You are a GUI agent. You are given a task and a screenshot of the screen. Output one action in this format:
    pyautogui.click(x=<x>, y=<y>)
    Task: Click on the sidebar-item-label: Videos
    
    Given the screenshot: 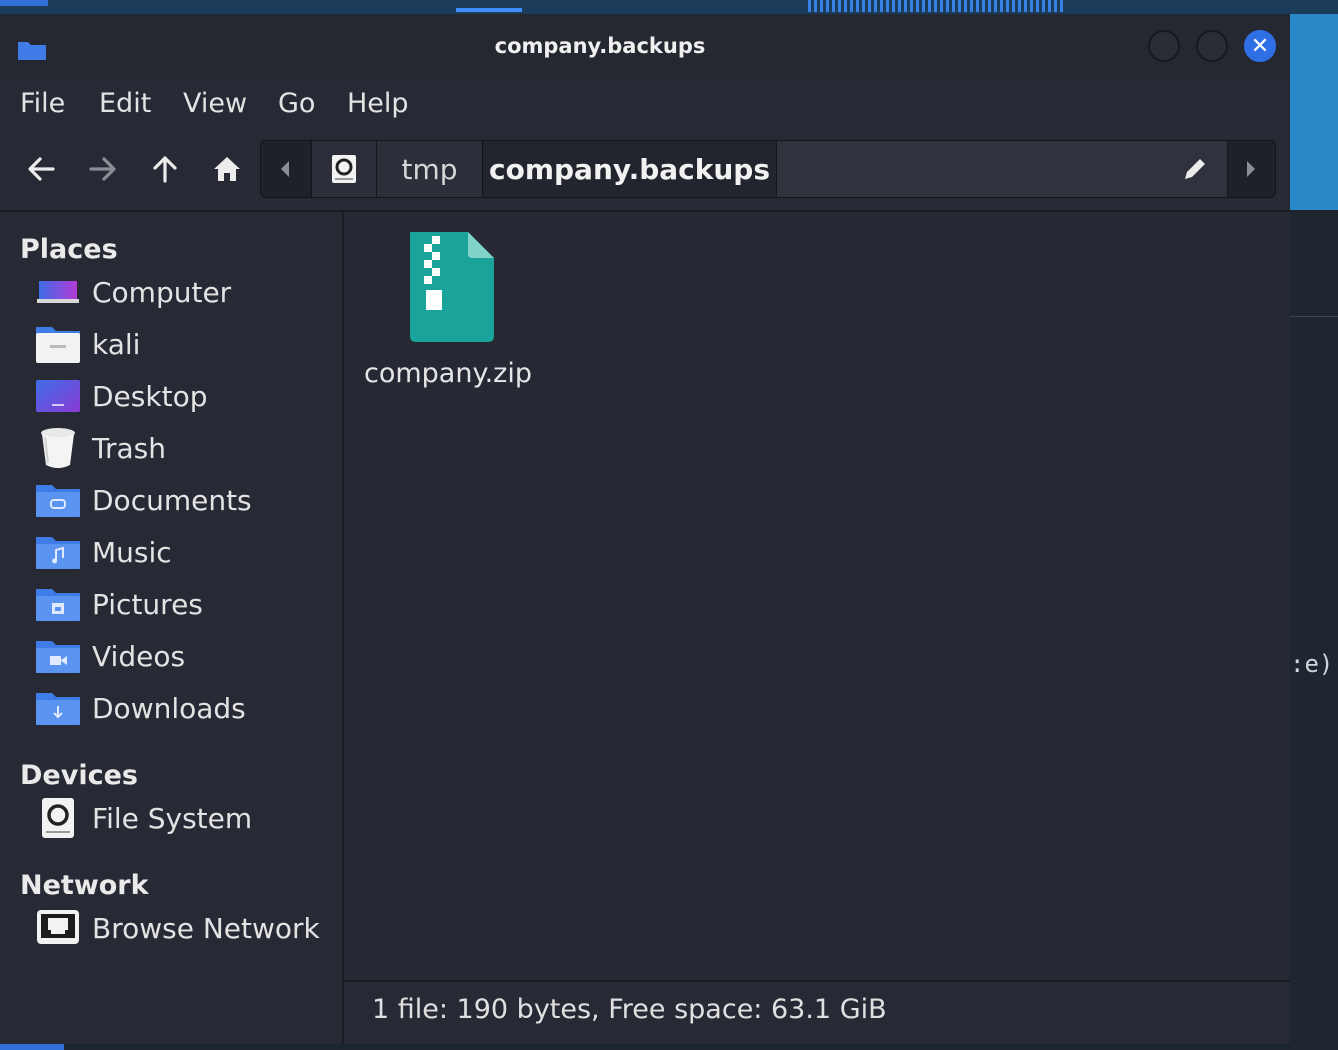 What is the action you would take?
    pyautogui.click(x=139, y=656)
    